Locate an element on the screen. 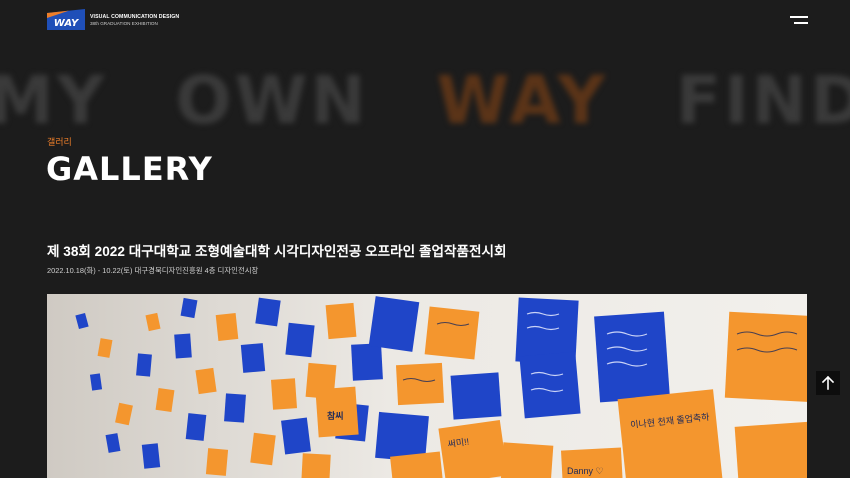 Image resolution: width=850 pixels, height=478 pixels. hamburger-menu-icon is located at coordinates (798, 21).